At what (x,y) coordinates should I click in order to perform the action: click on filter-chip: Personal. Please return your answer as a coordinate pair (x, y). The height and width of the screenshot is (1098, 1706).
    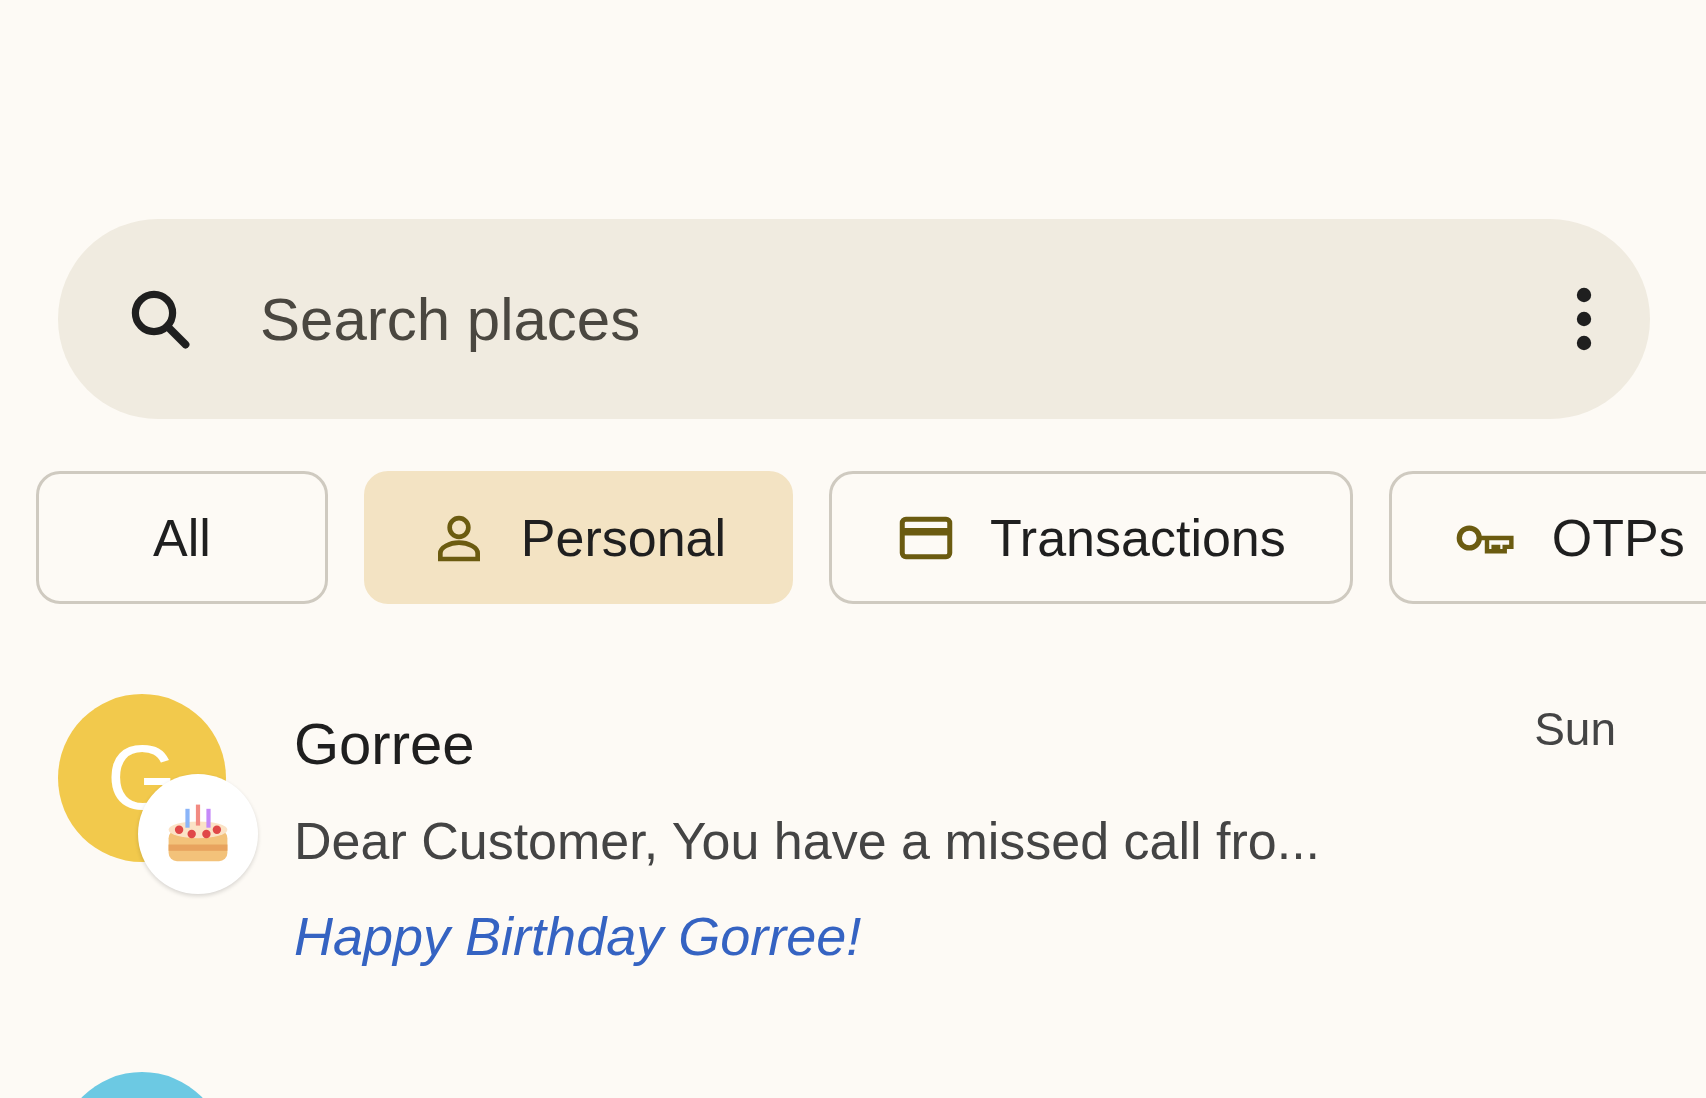
    Looking at the image, I should click on (578, 537).